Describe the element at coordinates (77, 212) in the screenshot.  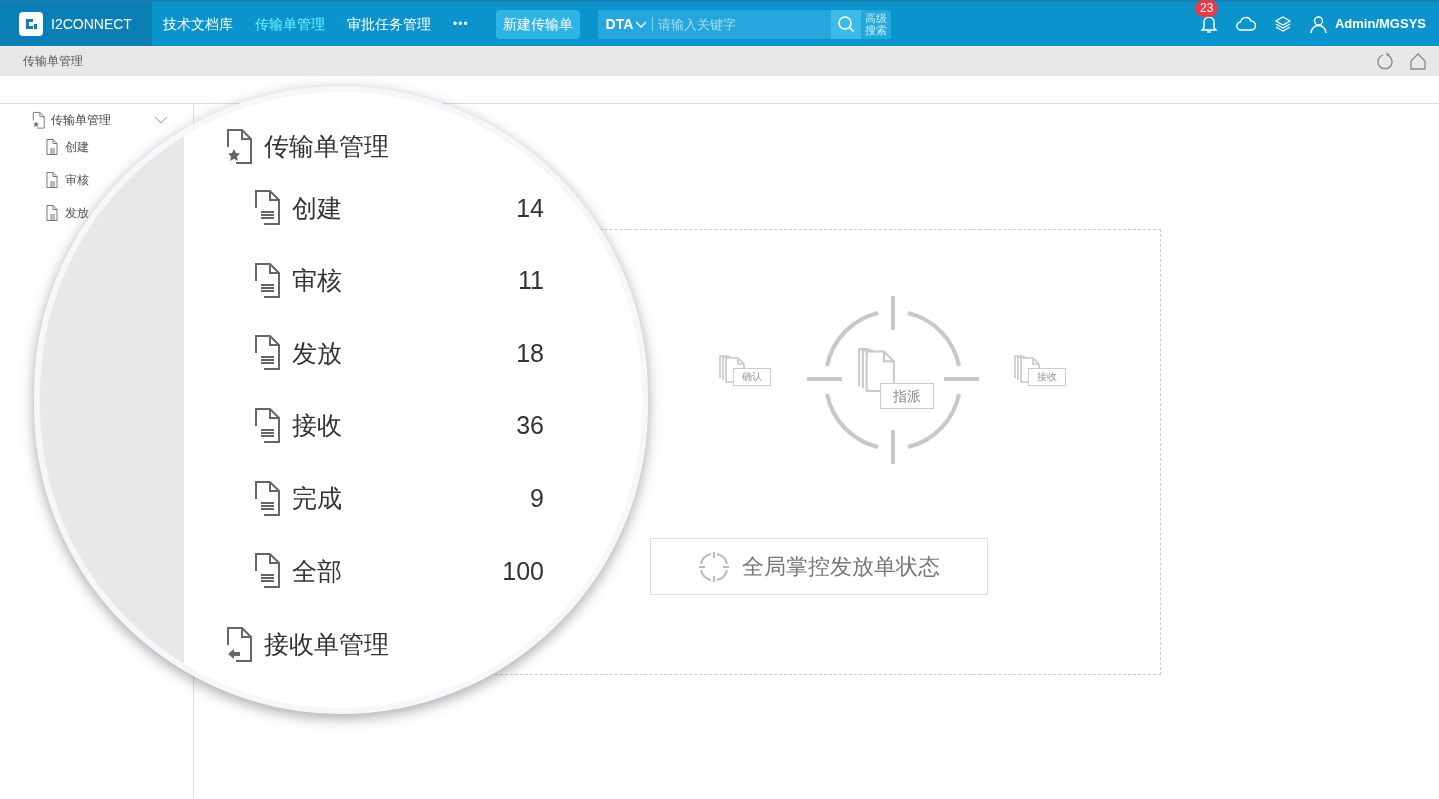
I see `sidebar-item: 发放` at that location.